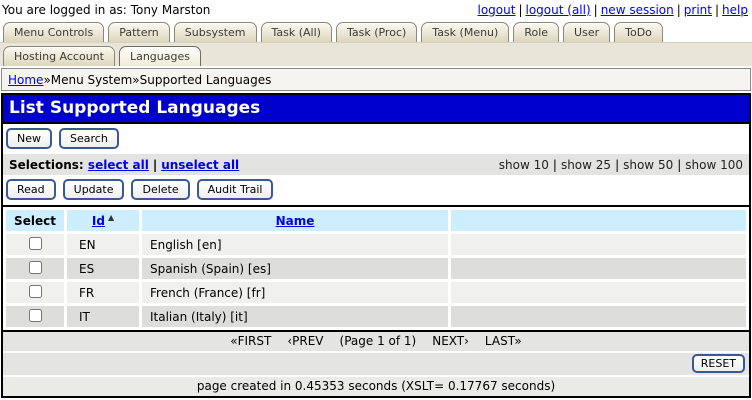 This screenshot has height=400, width=752. Describe the element at coordinates (295, 268) in the screenshot. I see `cell-name: Spanish (Spain) [es]` at that location.